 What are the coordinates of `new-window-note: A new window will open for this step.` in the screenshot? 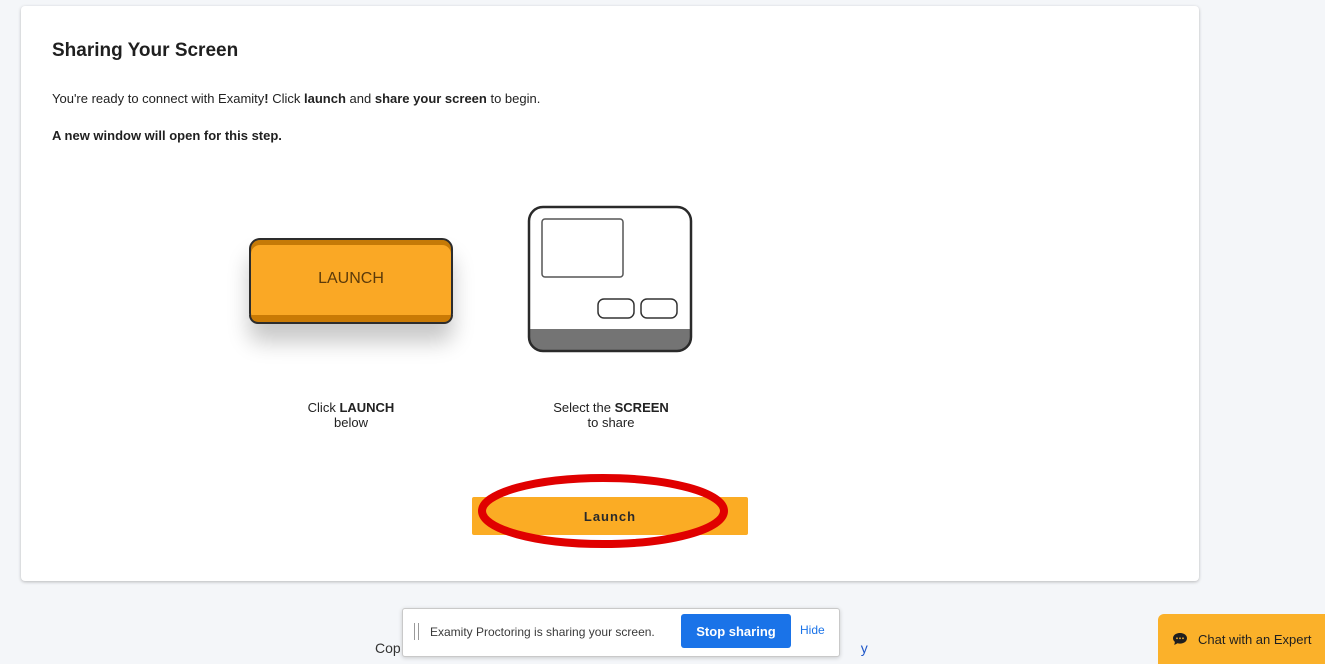 It's located at (167, 135).